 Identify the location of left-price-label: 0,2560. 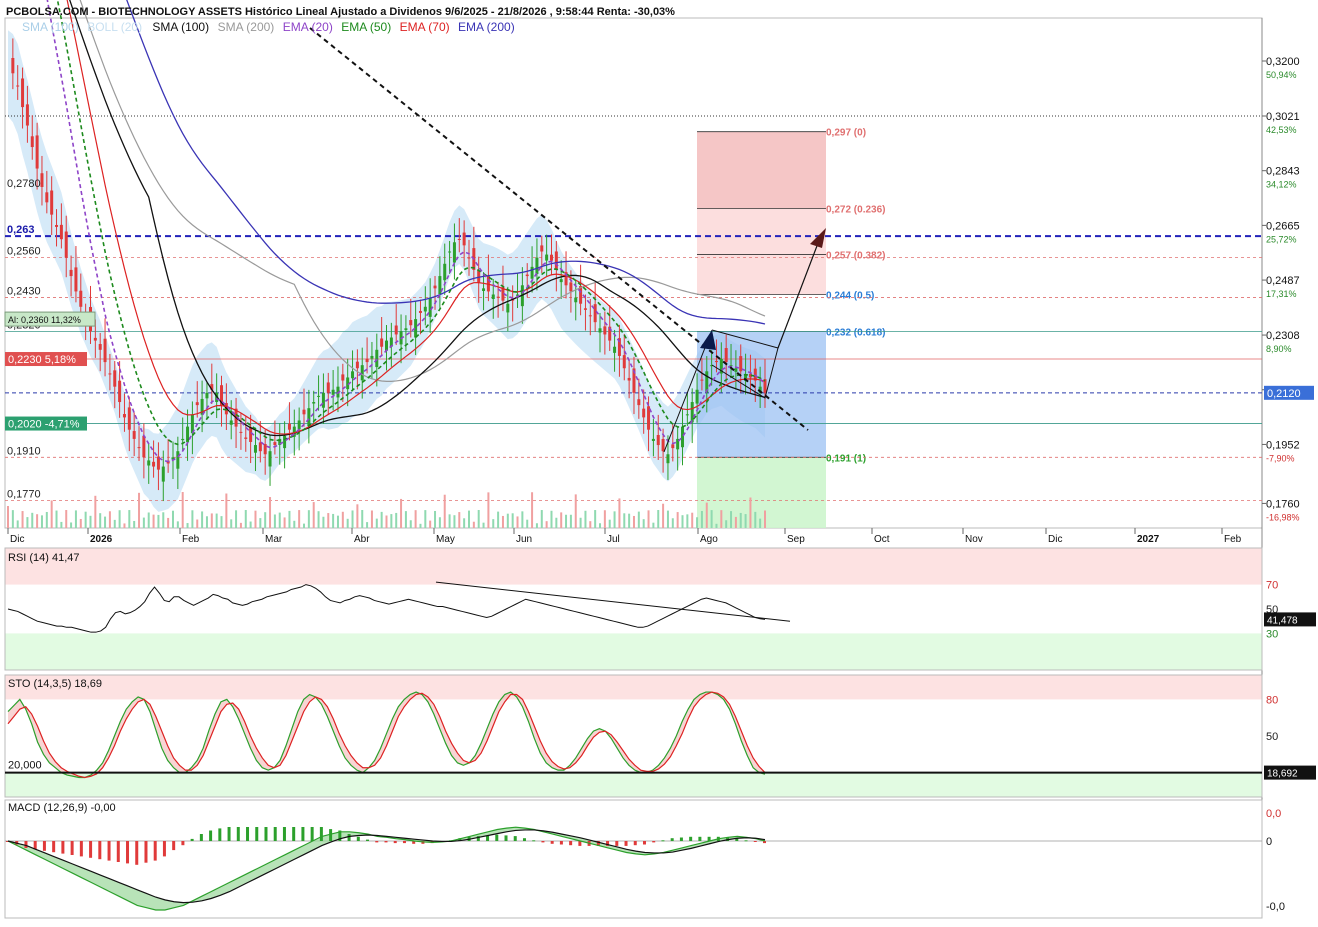
(24, 252).